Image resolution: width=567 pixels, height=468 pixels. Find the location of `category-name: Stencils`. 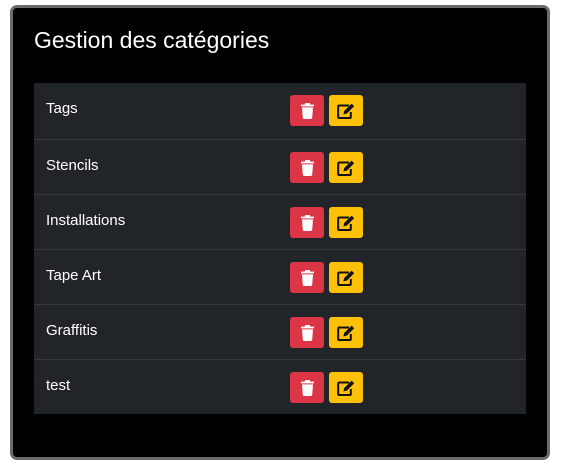

category-name: Stencils is located at coordinates (72, 165).